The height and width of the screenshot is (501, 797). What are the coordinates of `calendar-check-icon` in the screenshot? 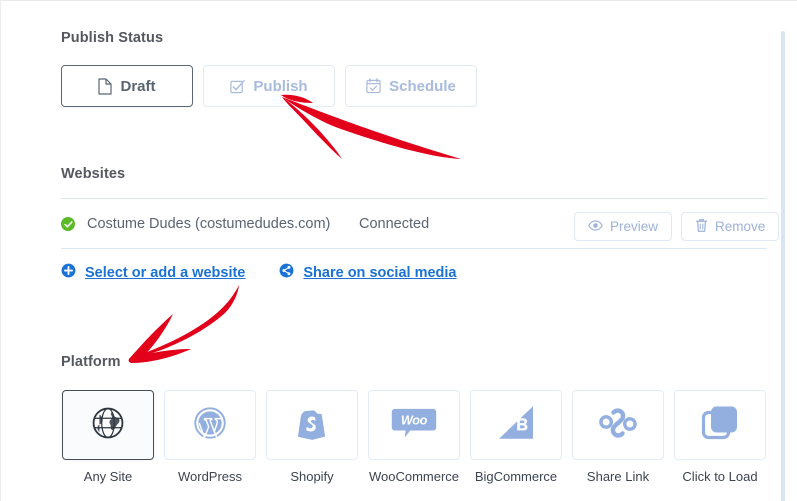 It's located at (373, 86).